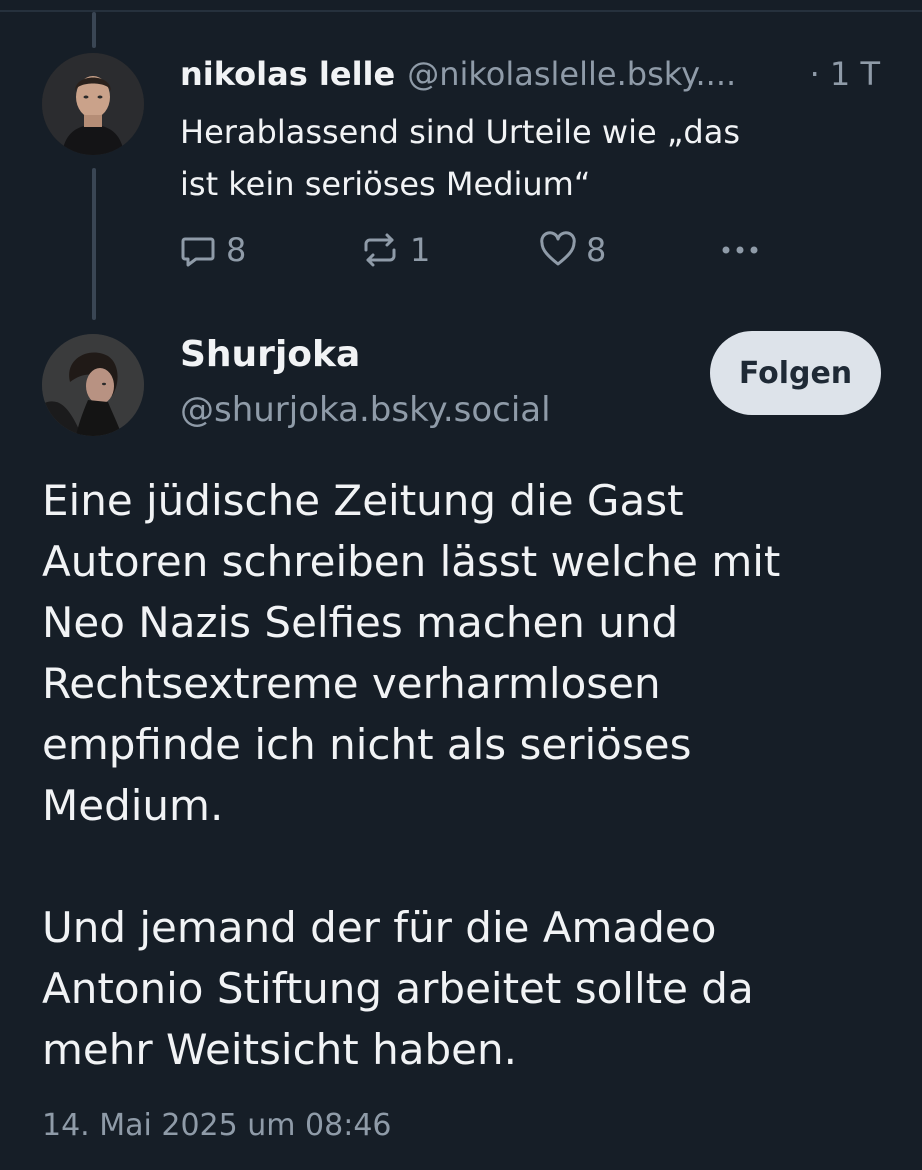  I want to click on post-age: · 1 T, so click(844, 74).